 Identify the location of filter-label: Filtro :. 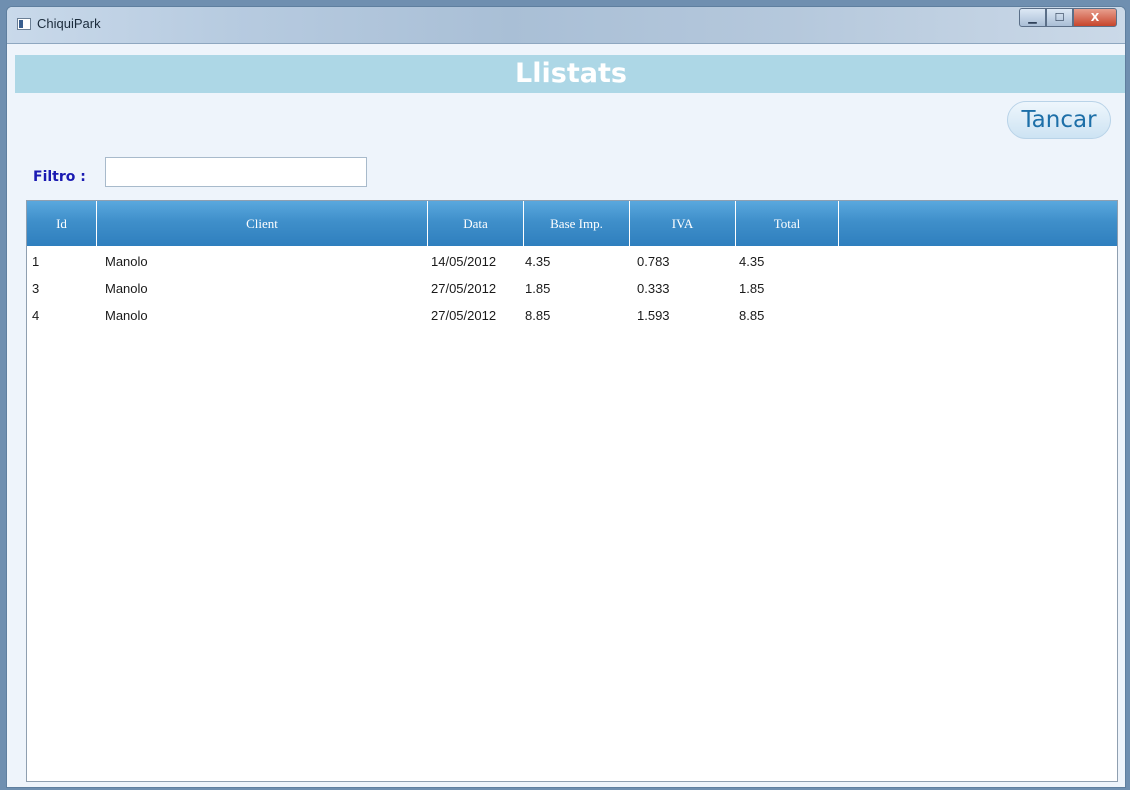
(59, 177).